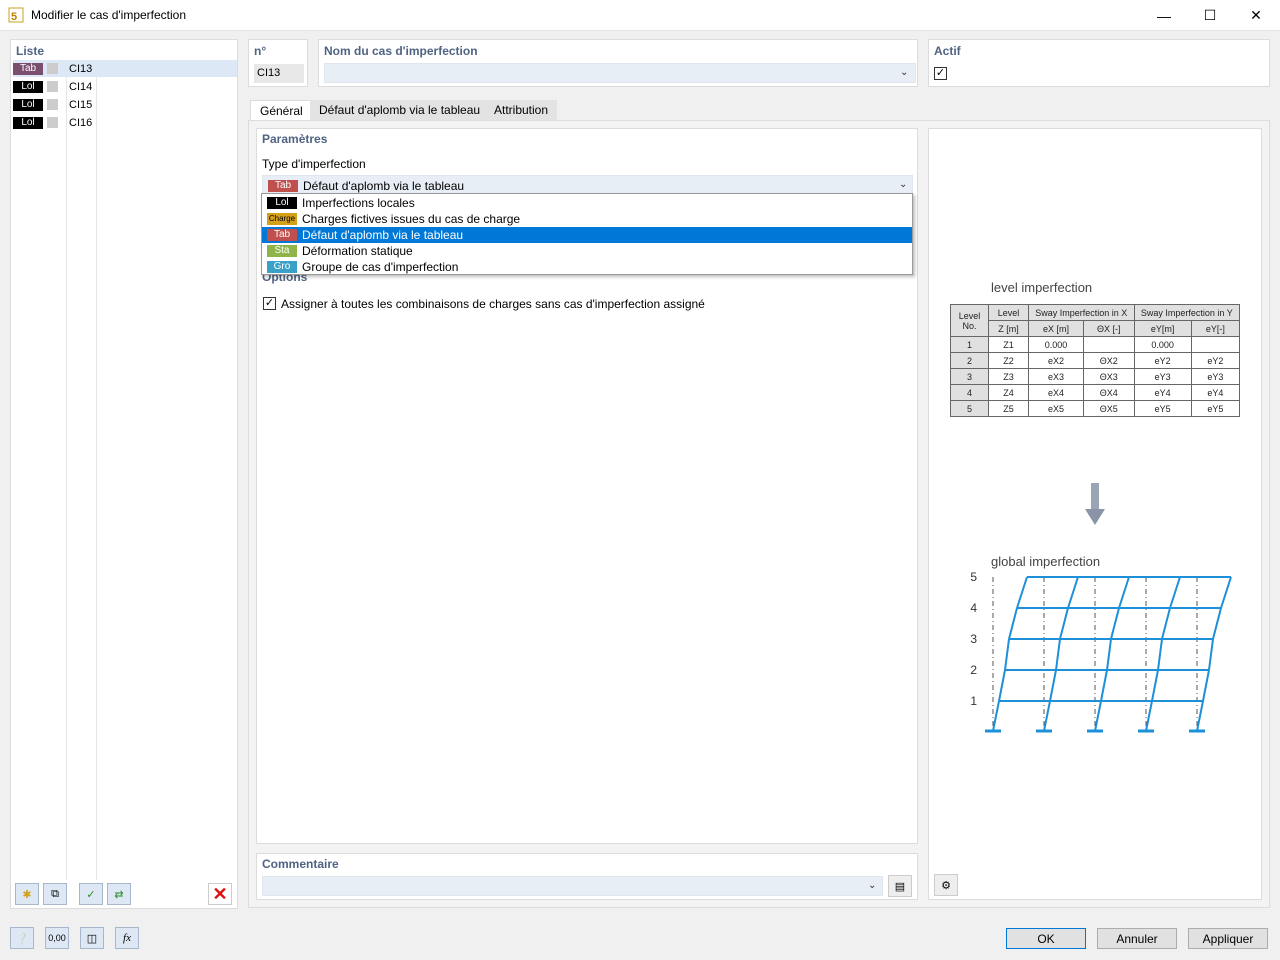  Describe the element at coordinates (620, 73) in the screenshot. I see `name-combo: ⌄` at that location.